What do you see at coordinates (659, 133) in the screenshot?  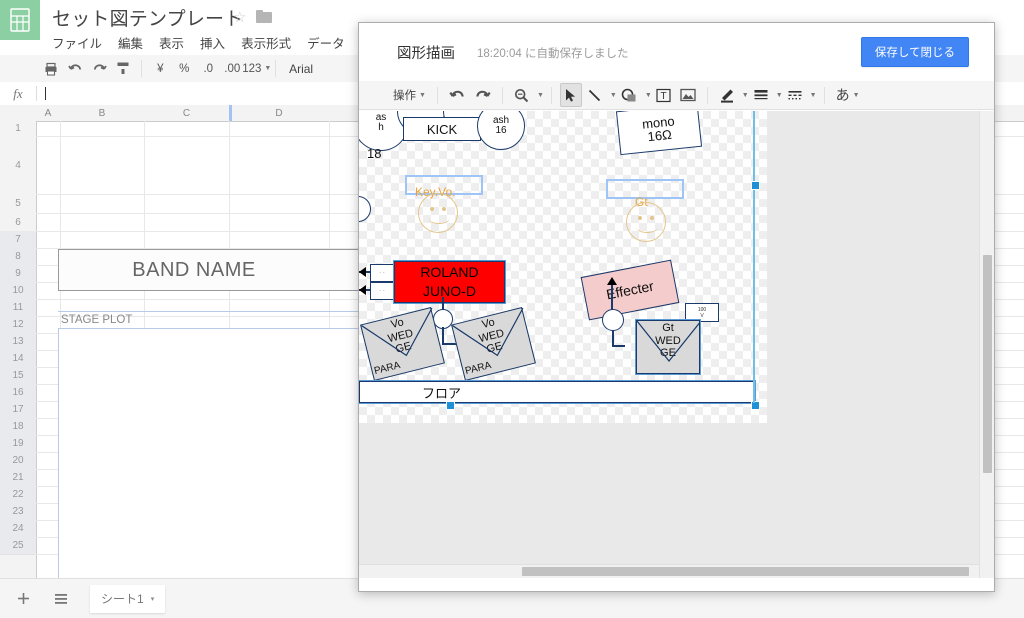 I see `mono-speaker: mono 16Ω` at bounding box center [659, 133].